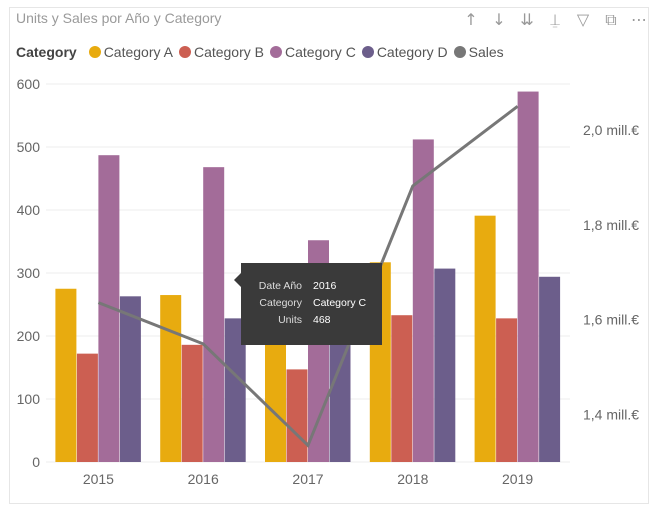 This screenshot has height=514, width=662. I want to click on y-tick-label: 200, so click(29, 336).